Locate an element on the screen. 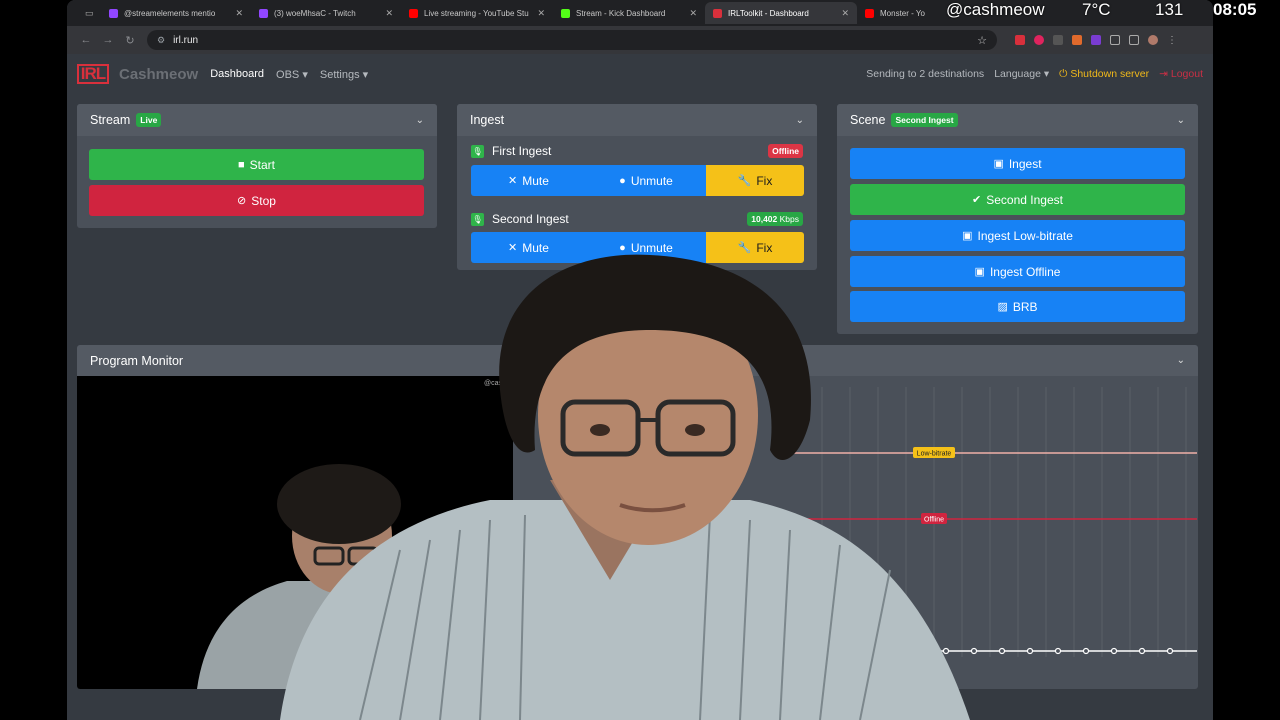  extensions-puzzle-icon is located at coordinates (1115, 40).